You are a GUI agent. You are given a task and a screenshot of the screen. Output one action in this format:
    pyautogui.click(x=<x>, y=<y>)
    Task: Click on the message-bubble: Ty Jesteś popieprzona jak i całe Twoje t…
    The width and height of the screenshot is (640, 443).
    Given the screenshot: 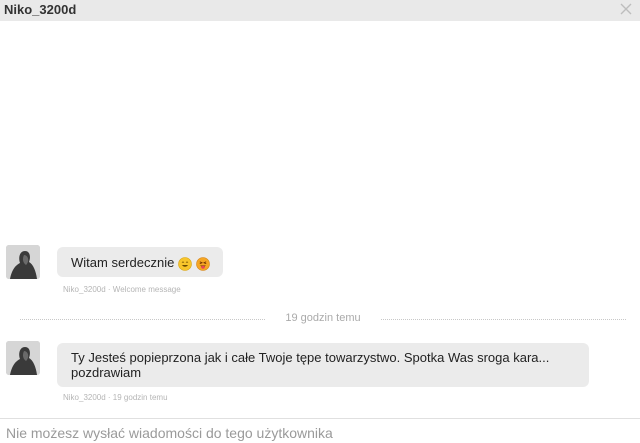 What is the action you would take?
    pyautogui.click(x=323, y=365)
    